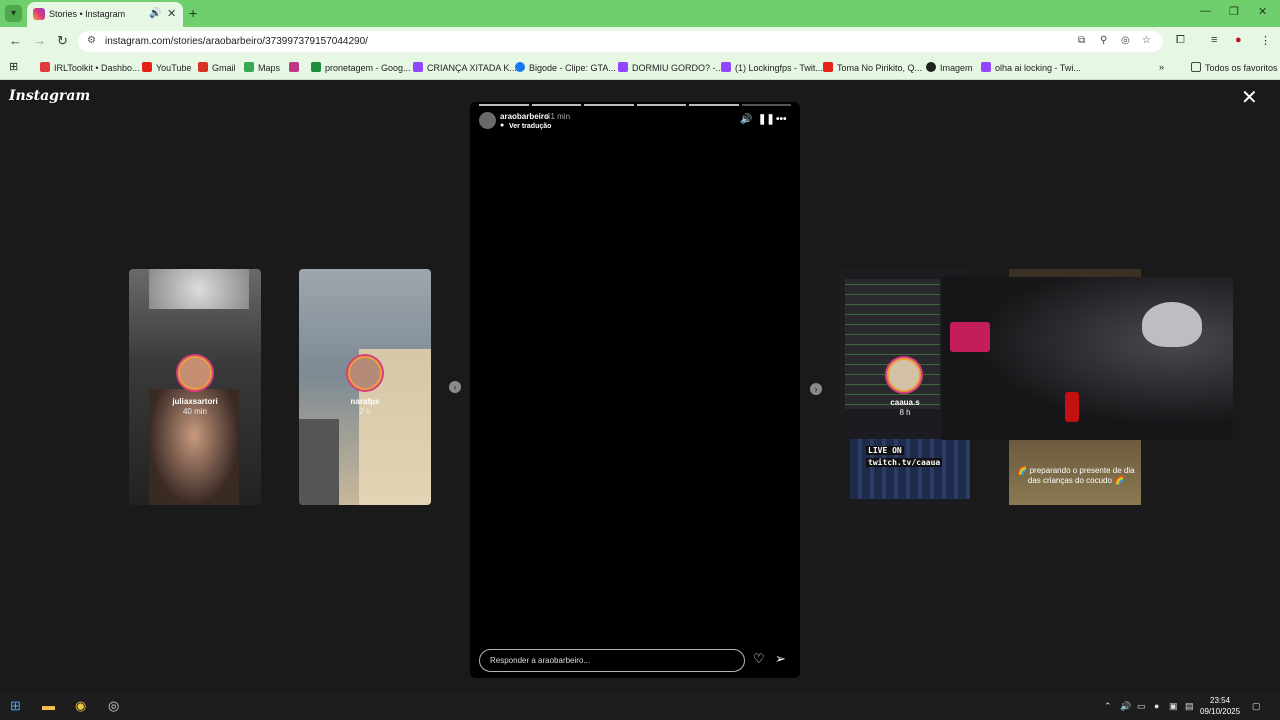 The image size is (1280, 720). Describe the element at coordinates (530, 126) in the screenshot. I see `see-translation-link: Ver tradução` at that location.